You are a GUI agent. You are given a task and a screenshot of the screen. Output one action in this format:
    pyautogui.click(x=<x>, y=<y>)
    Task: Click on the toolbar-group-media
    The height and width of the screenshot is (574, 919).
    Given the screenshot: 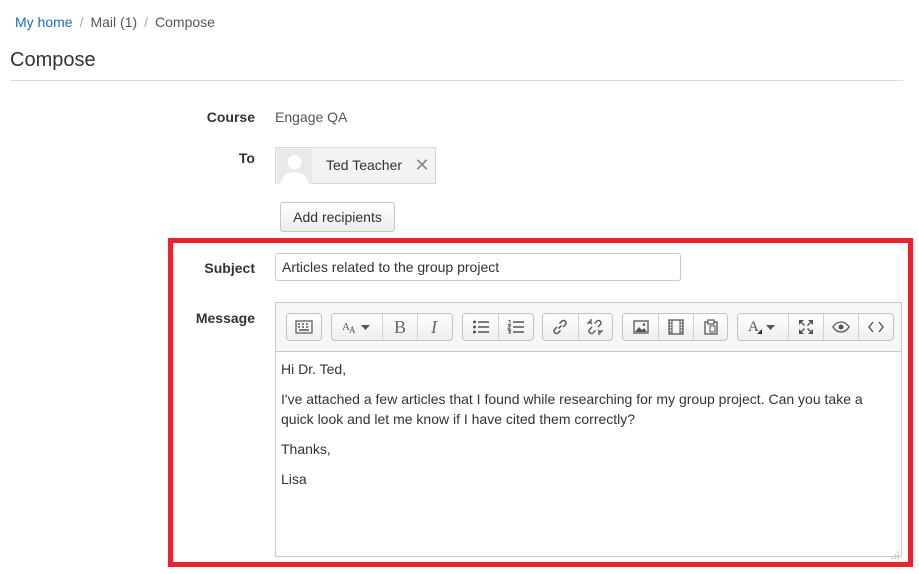 What is the action you would take?
    pyautogui.click(x=675, y=327)
    